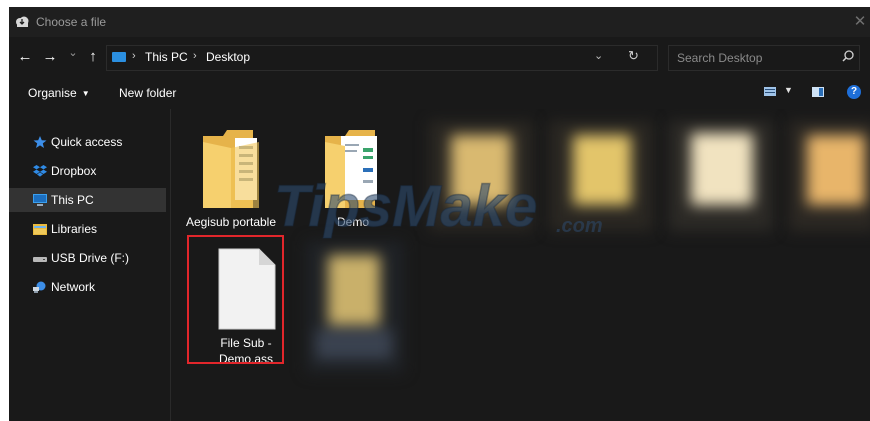 The image size is (870, 421). I want to click on highlight-frame, so click(235, 299).